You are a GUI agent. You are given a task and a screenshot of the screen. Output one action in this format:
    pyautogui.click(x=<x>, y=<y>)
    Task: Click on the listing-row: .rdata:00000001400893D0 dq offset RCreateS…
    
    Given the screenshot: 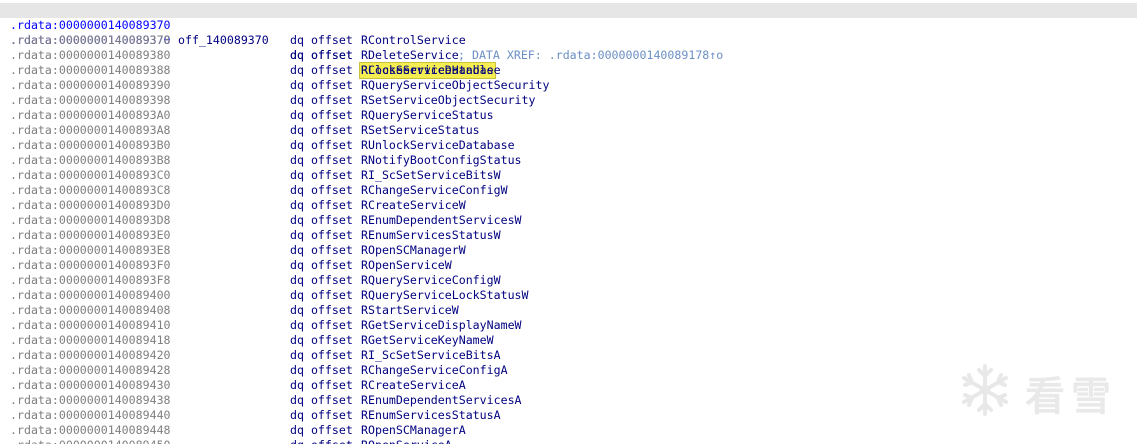 What is the action you would take?
    pyautogui.click(x=568, y=205)
    